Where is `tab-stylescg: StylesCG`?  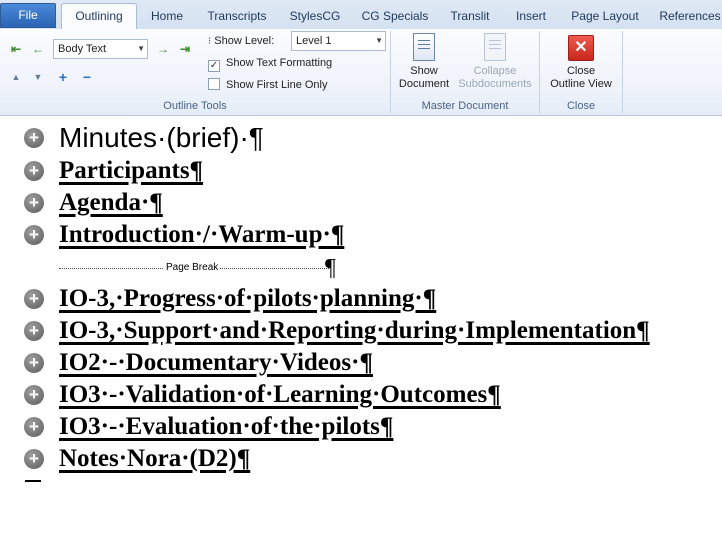 tab-stylescg: StylesCG is located at coordinates (315, 17).